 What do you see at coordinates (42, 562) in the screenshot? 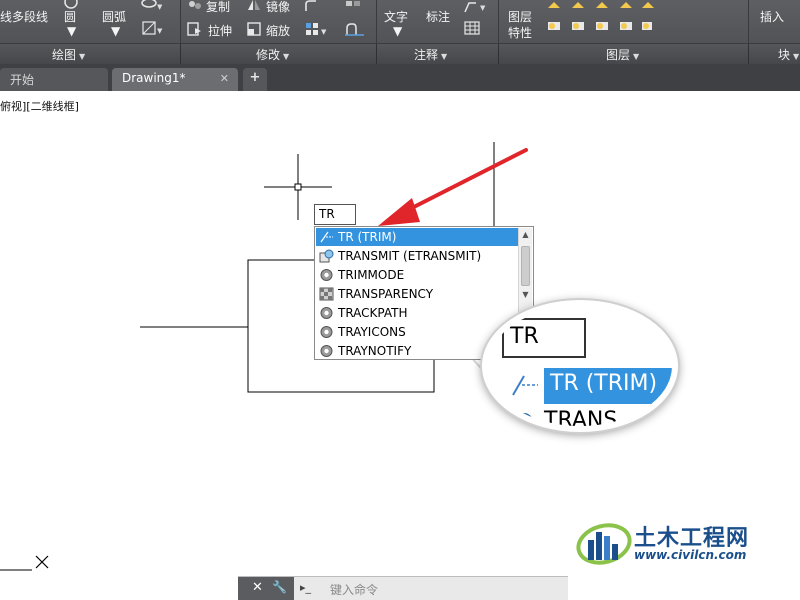
I see `ucs-x-mark-icon` at bounding box center [42, 562].